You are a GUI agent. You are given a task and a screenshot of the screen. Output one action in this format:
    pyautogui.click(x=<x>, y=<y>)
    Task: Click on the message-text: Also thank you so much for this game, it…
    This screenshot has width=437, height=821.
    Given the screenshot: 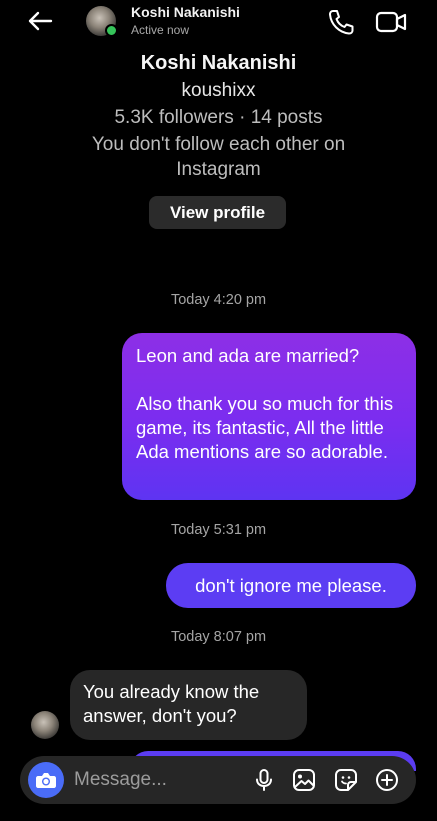 What is the action you would take?
    pyautogui.click(x=265, y=427)
    